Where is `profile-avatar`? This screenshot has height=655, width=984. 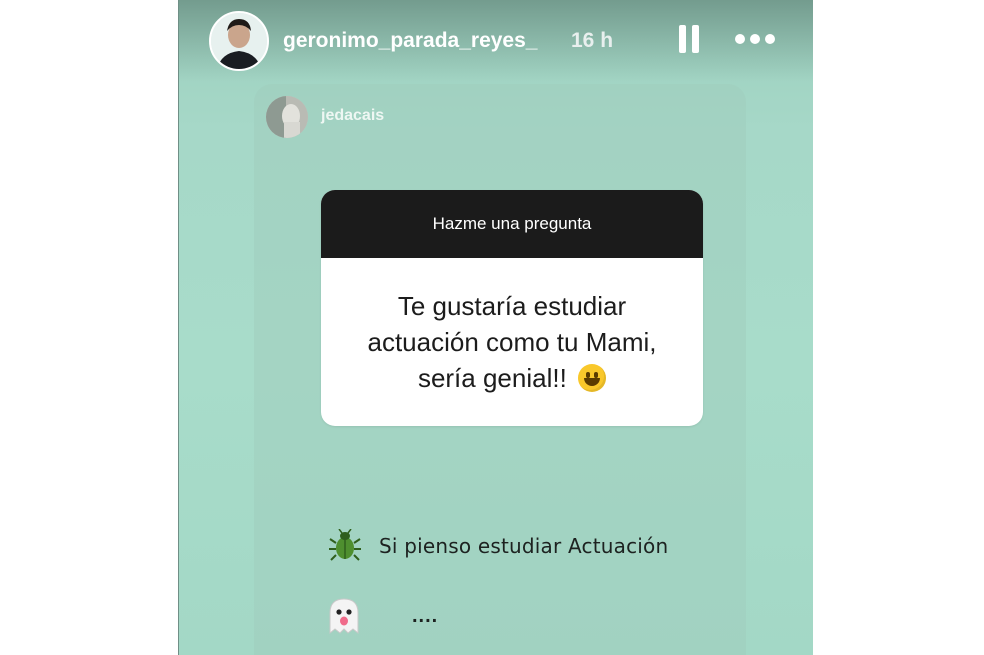
profile-avatar is located at coordinates (239, 41).